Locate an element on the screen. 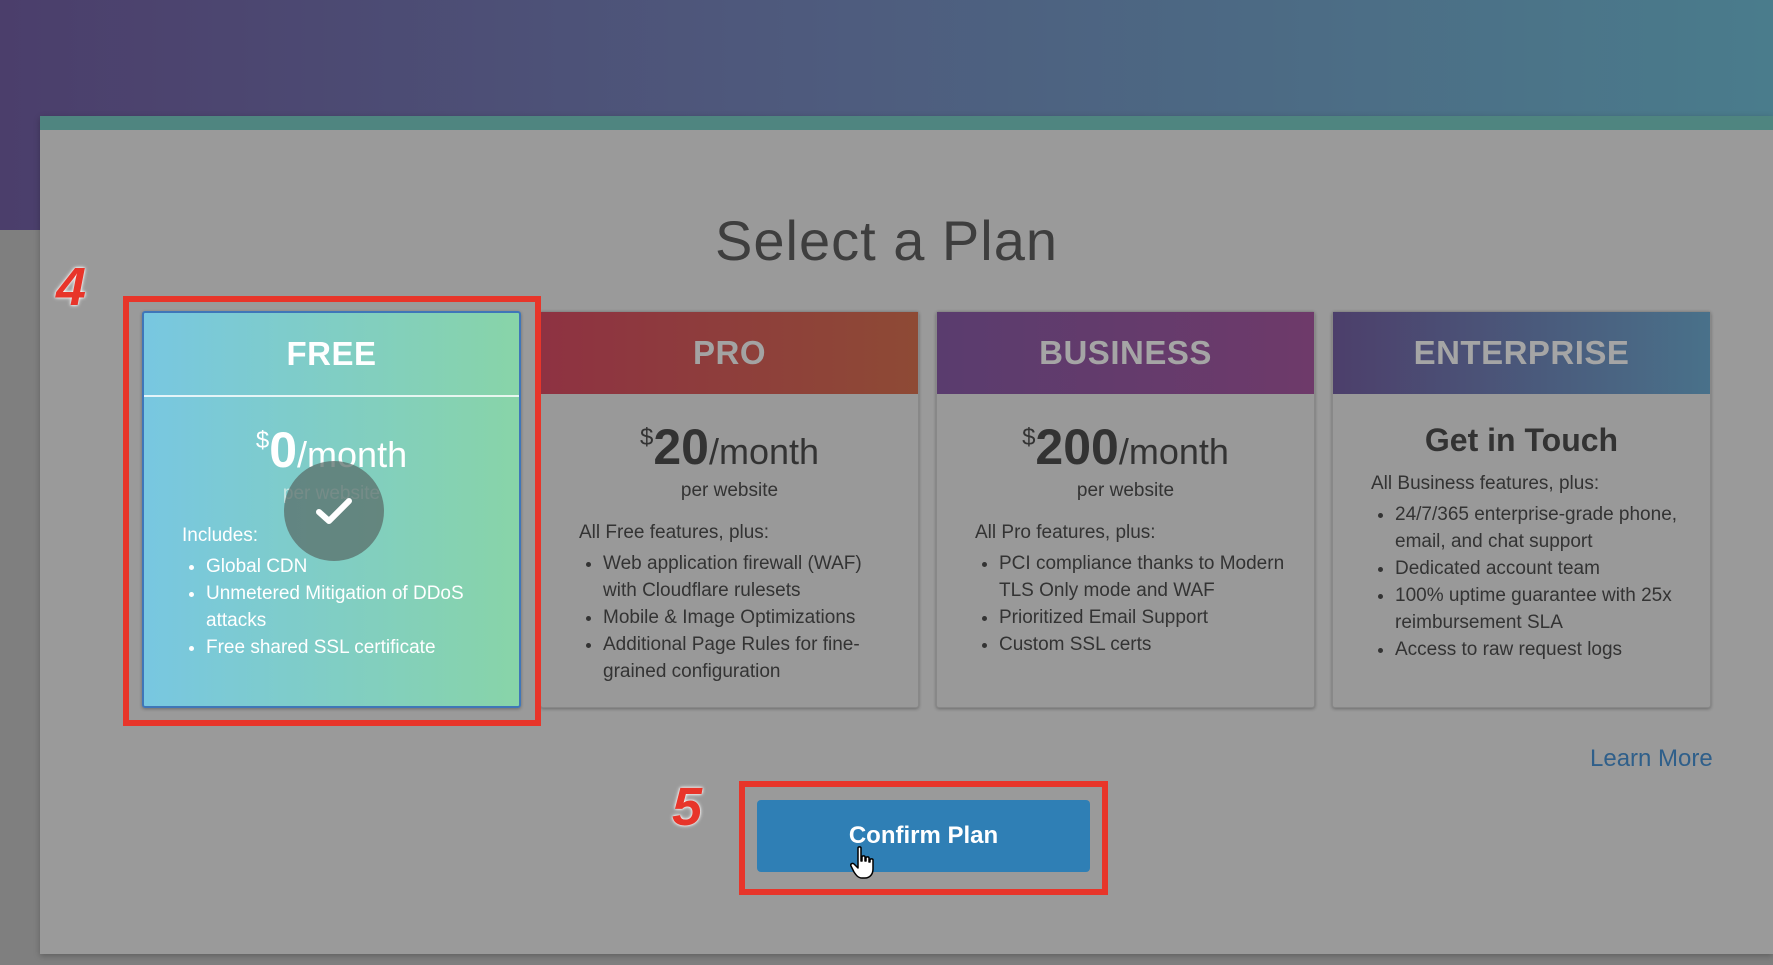 The height and width of the screenshot is (965, 1773). feature-item: Prioritized Email Support is located at coordinates (1146, 617).